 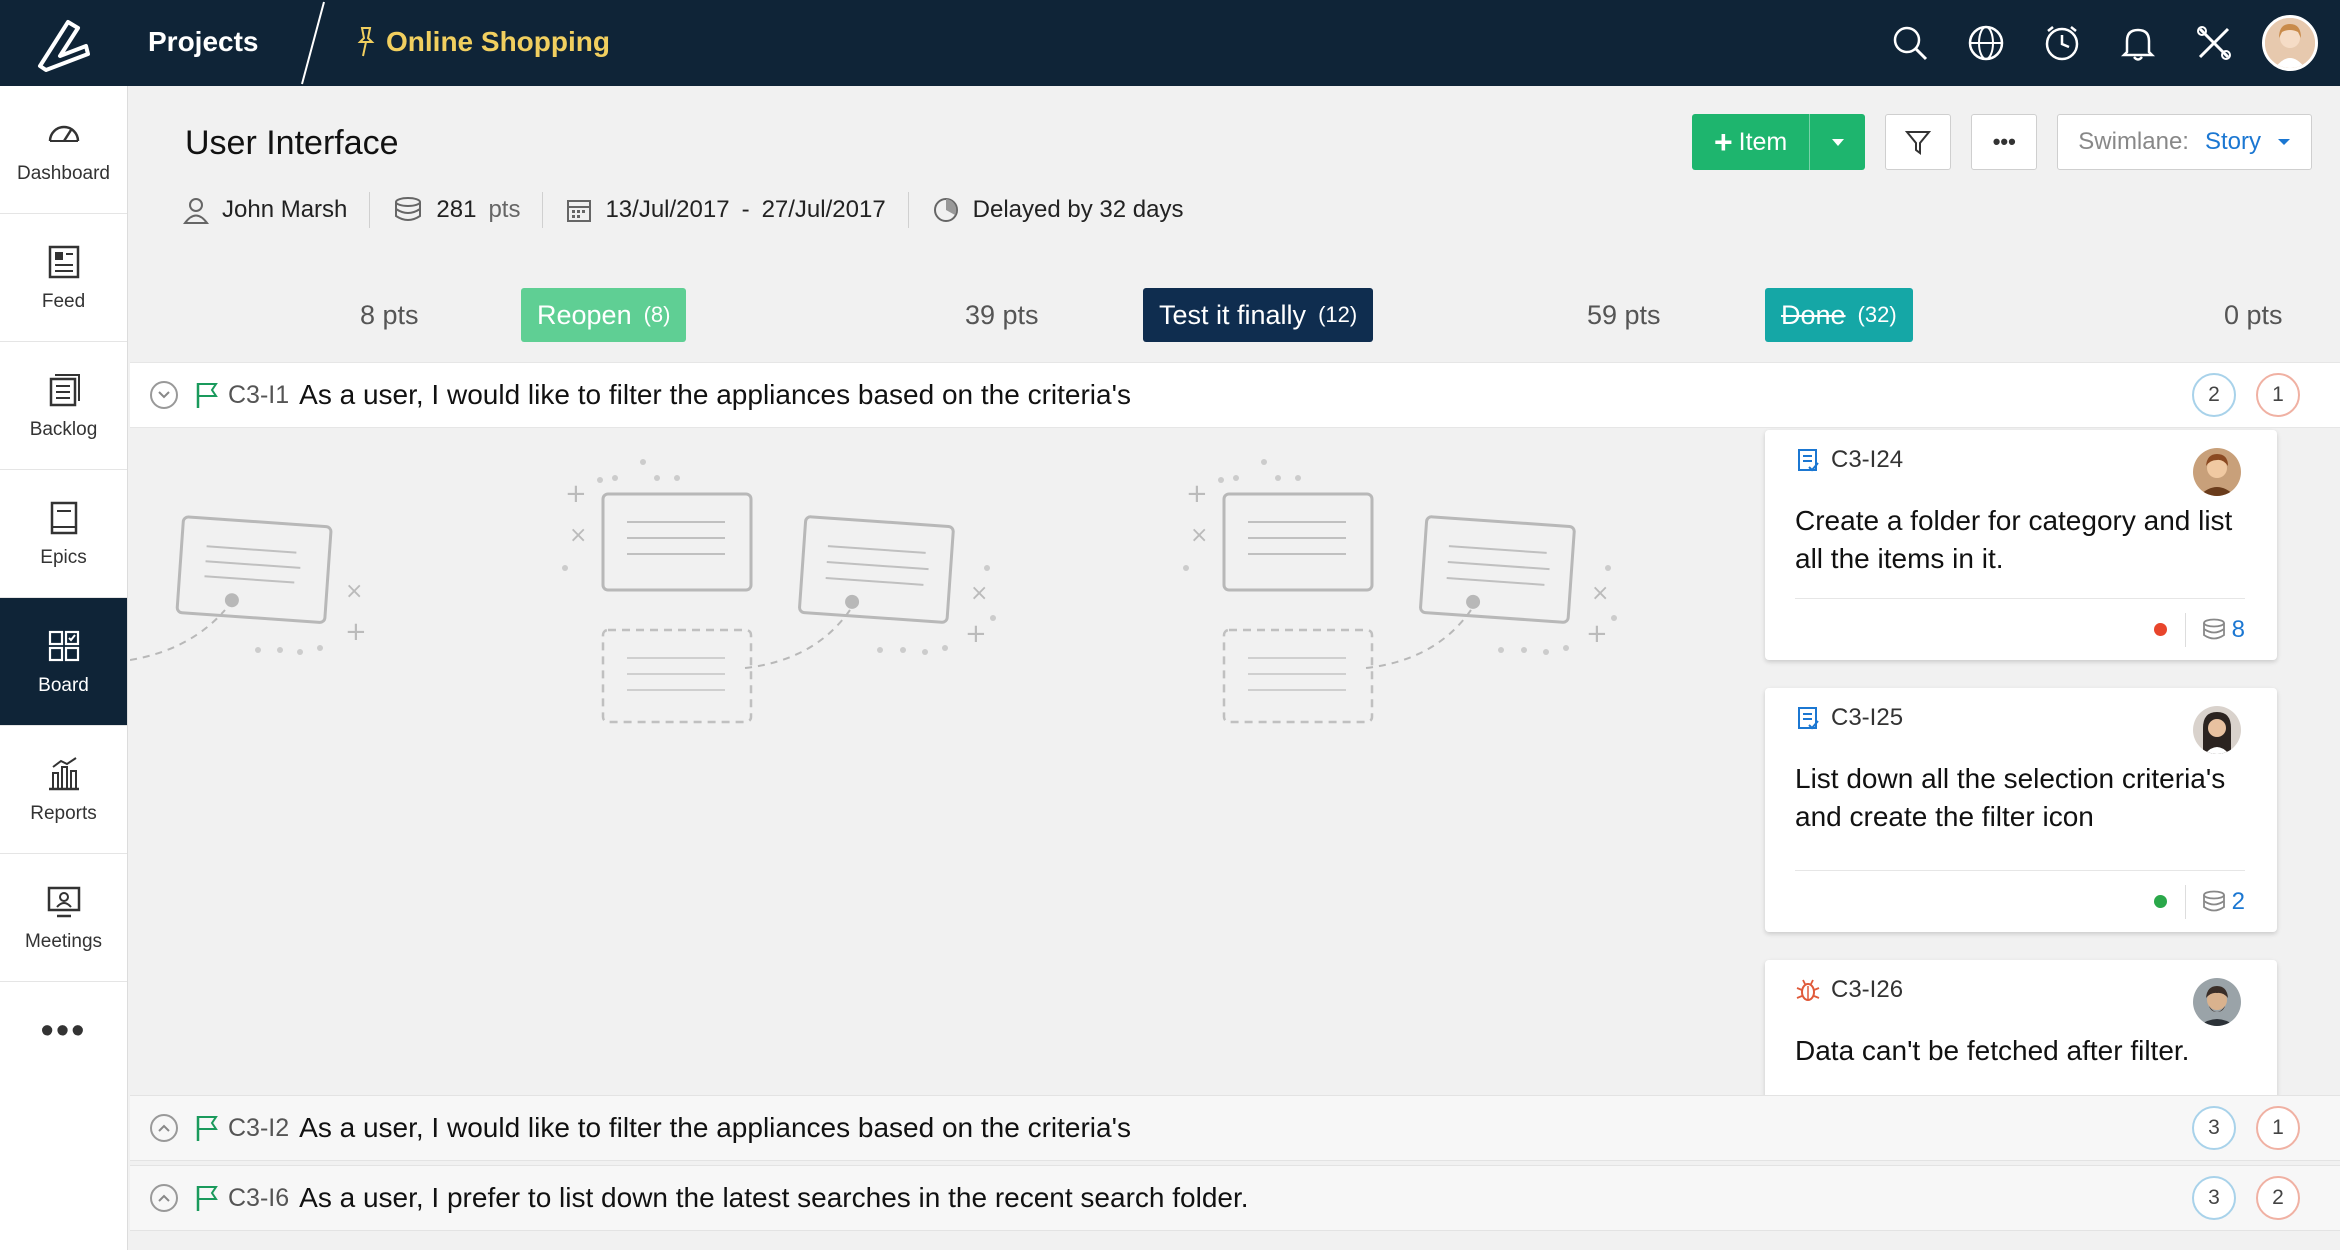 What do you see at coordinates (2025, 1051) in the screenshot?
I see `card-title: Data can't be fetched after filter.` at bounding box center [2025, 1051].